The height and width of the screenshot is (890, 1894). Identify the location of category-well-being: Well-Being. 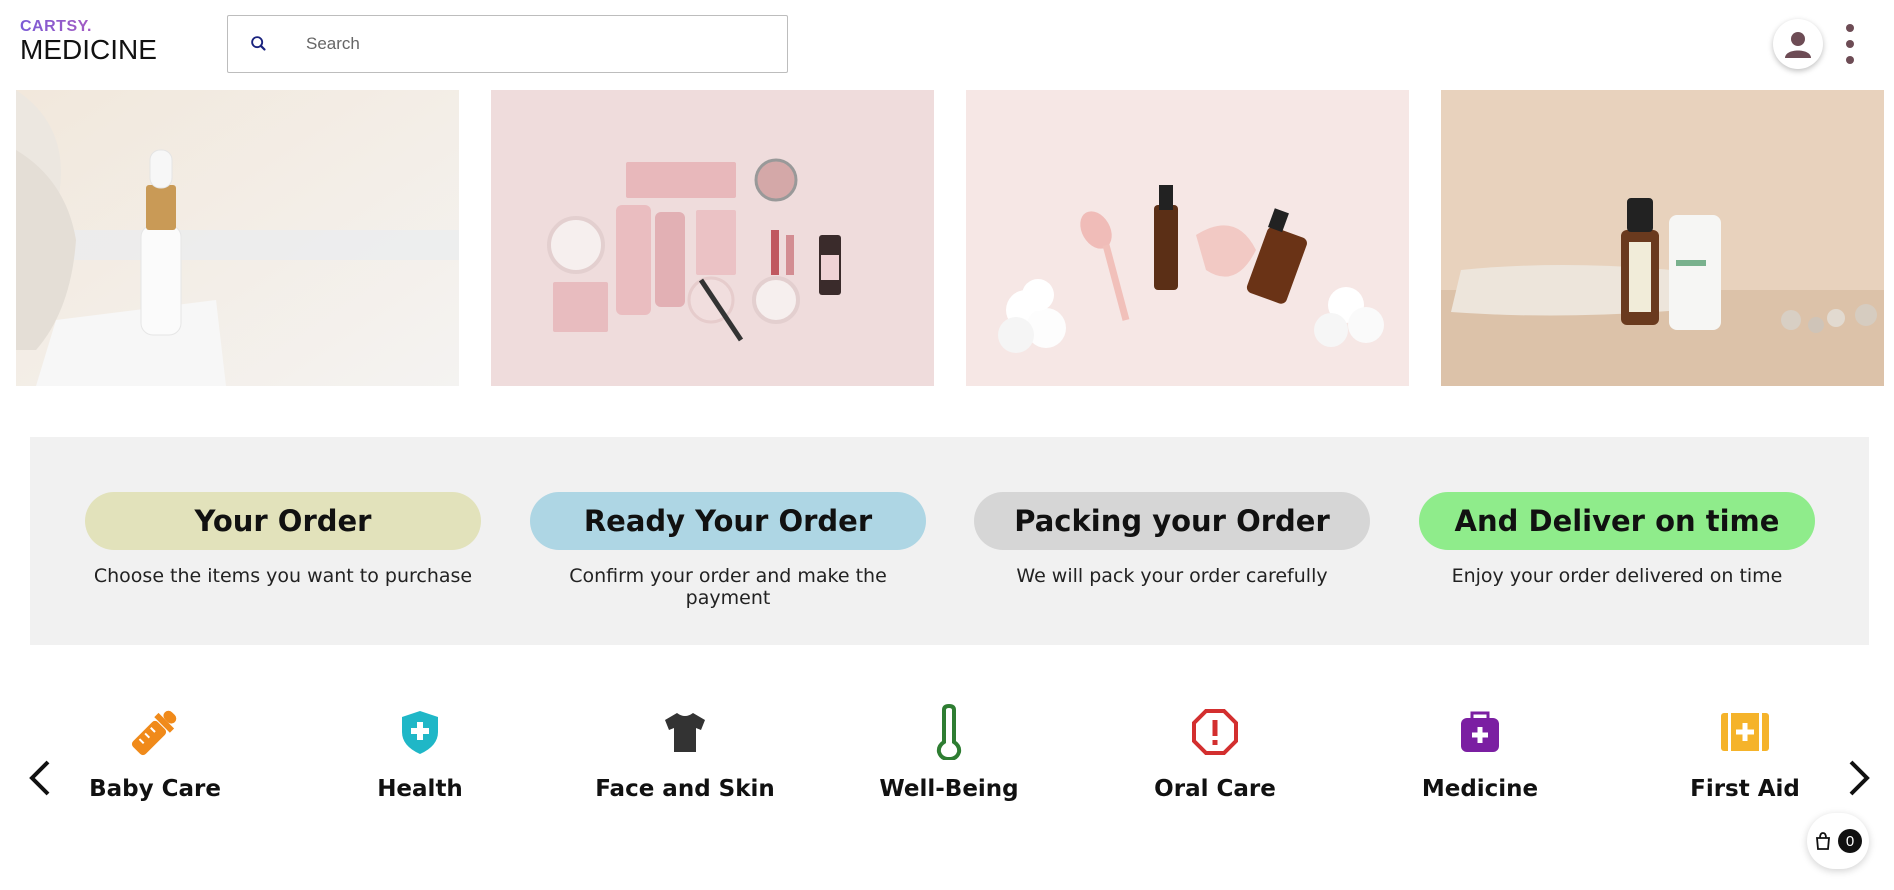
(949, 751).